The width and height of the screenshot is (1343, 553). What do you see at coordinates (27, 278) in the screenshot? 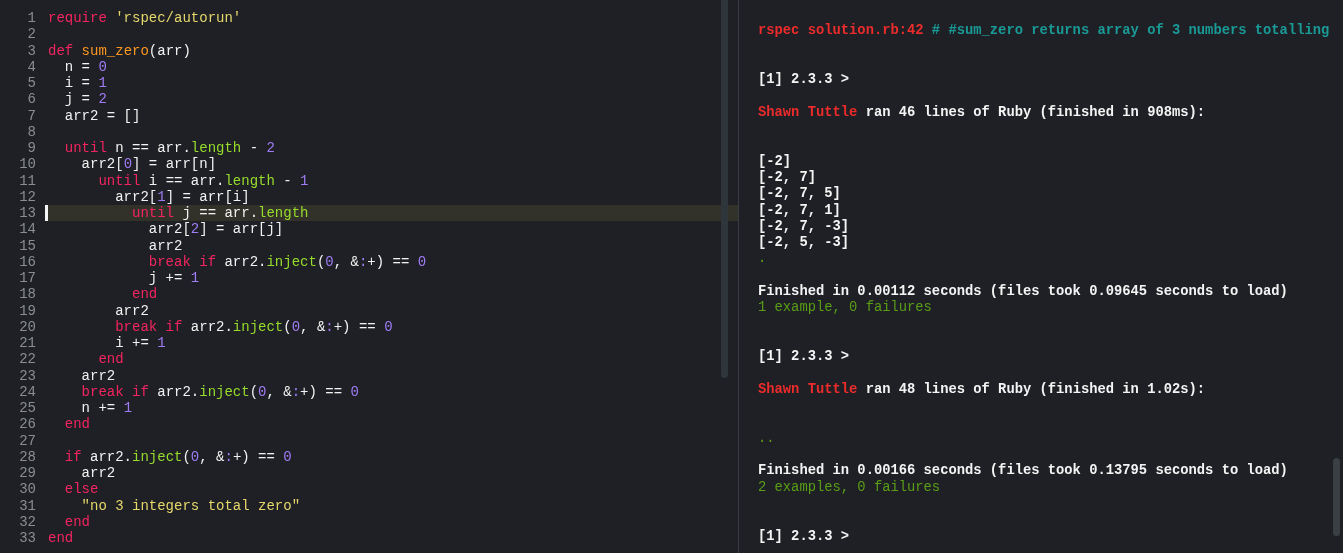
I see `line-number: 17` at bounding box center [27, 278].